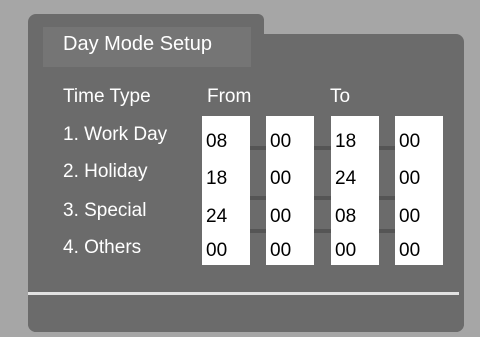 Image resolution: width=480 pixels, height=337 pixels. Describe the element at coordinates (243, 293) in the screenshot. I see `separator-line` at that location.